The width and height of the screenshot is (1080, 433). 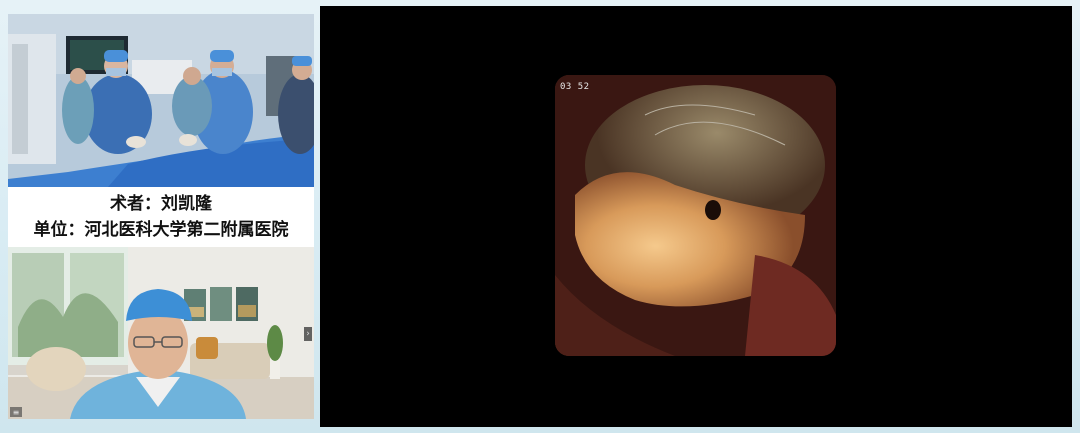 I want to click on chevron-right-icon: ›, so click(x=308, y=334).